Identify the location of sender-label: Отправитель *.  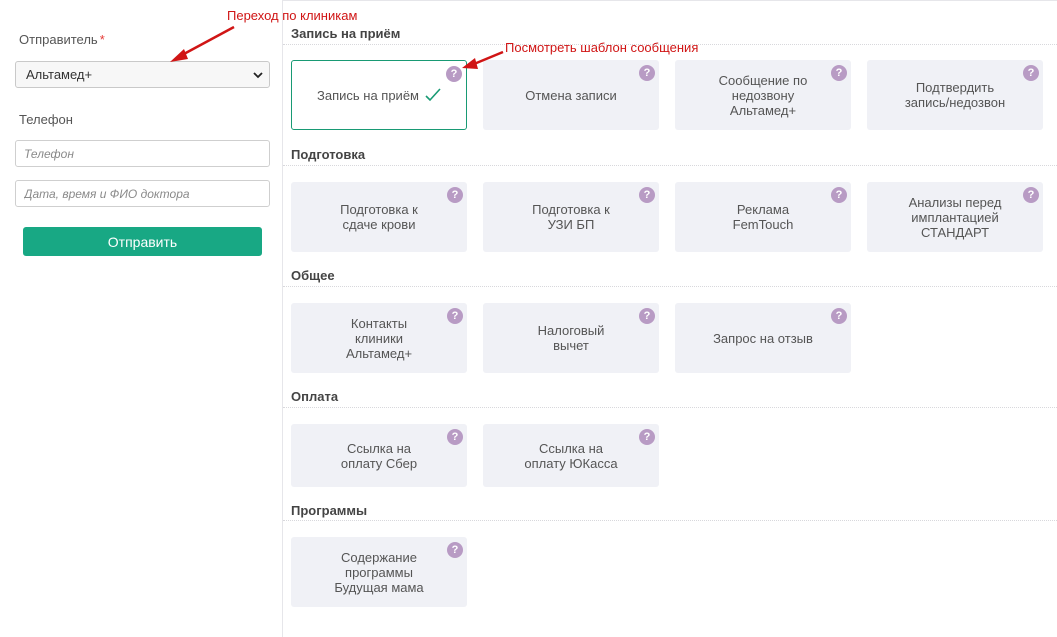
(62, 39).